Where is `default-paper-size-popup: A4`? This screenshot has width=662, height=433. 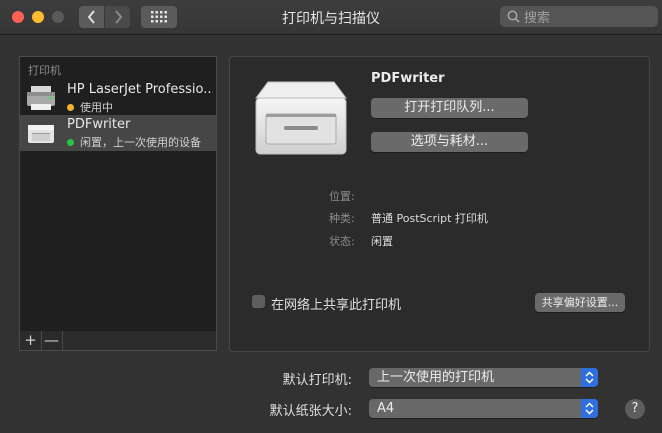
default-paper-size-popup: A4 is located at coordinates (483, 408).